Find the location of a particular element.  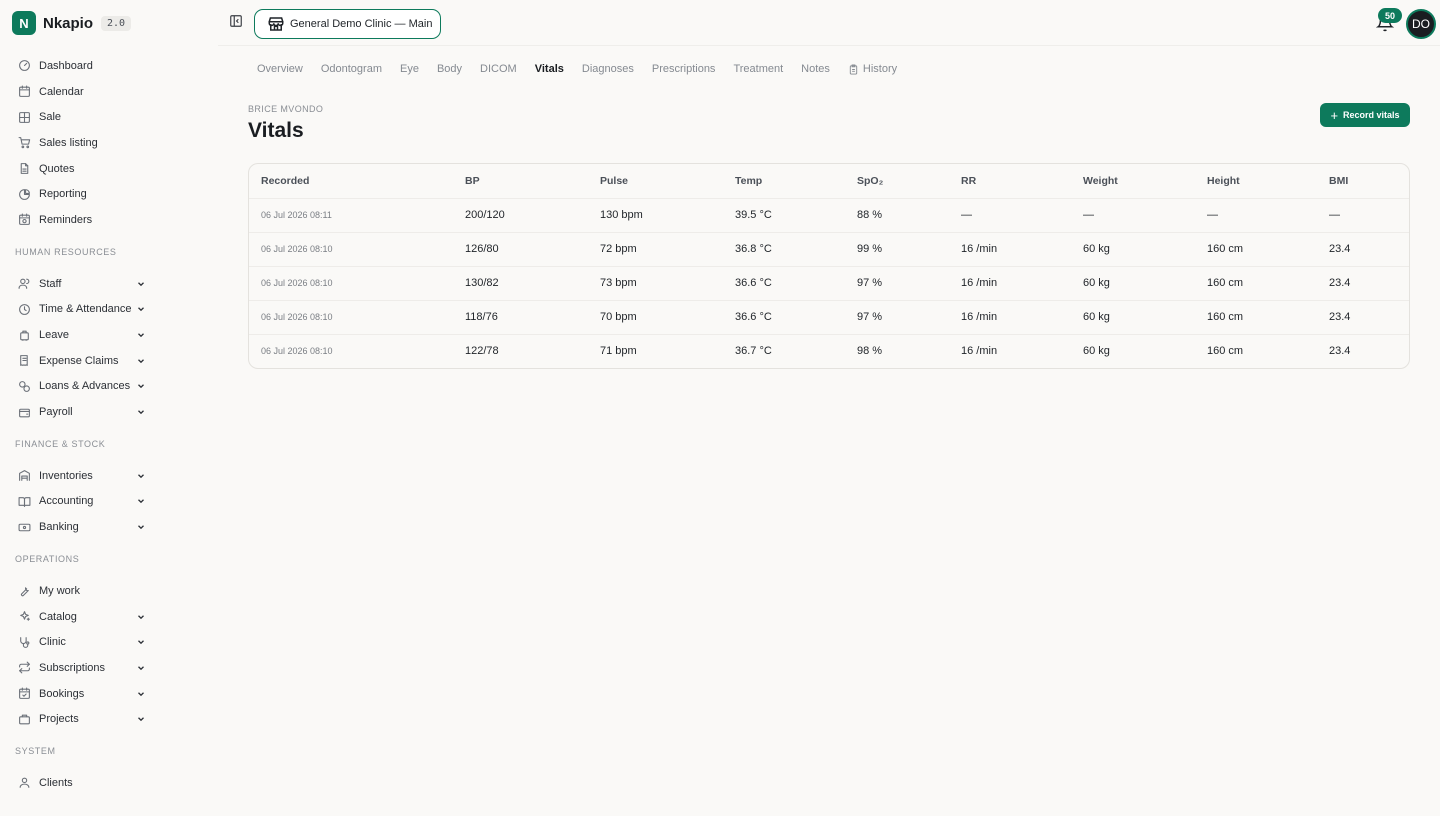

column-header-bmi: BMI is located at coordinates (1339, 180).